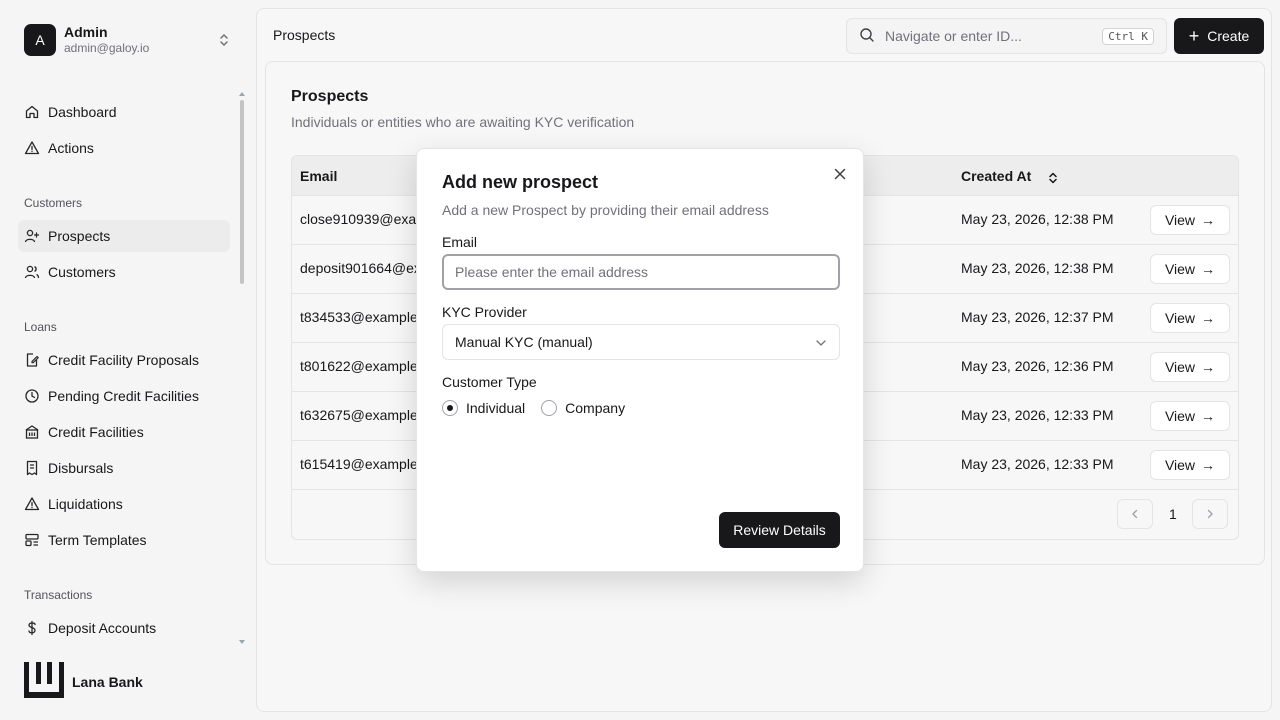 The height and width of the screenshot is (720, 1280). I want to click on radio-option-company: Company, so click(583, 408).